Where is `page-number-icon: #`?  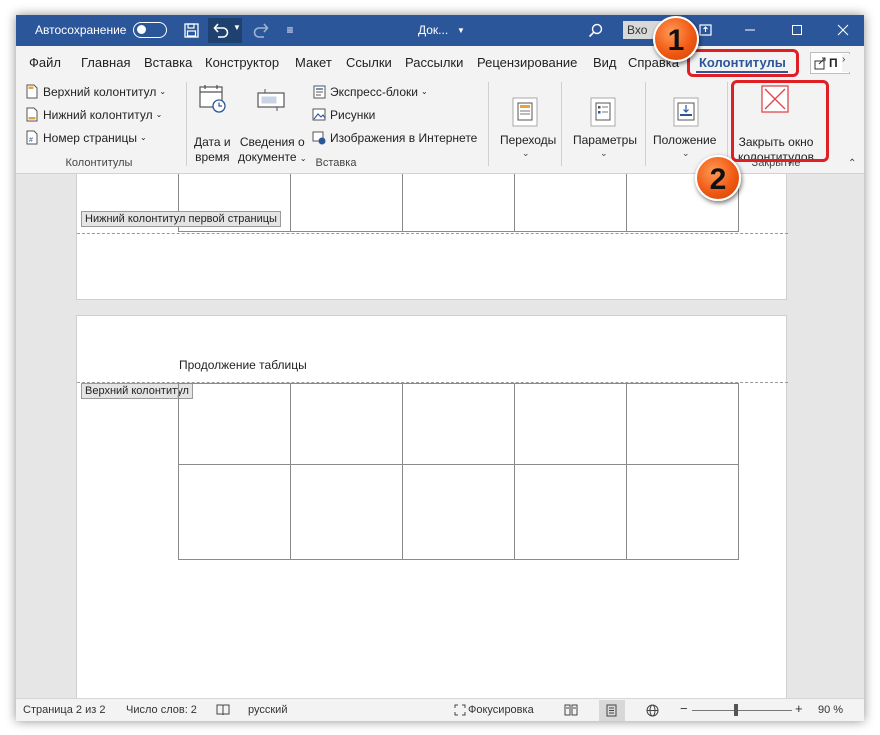 page-number-icon: # is located at coordinates (32, 137).